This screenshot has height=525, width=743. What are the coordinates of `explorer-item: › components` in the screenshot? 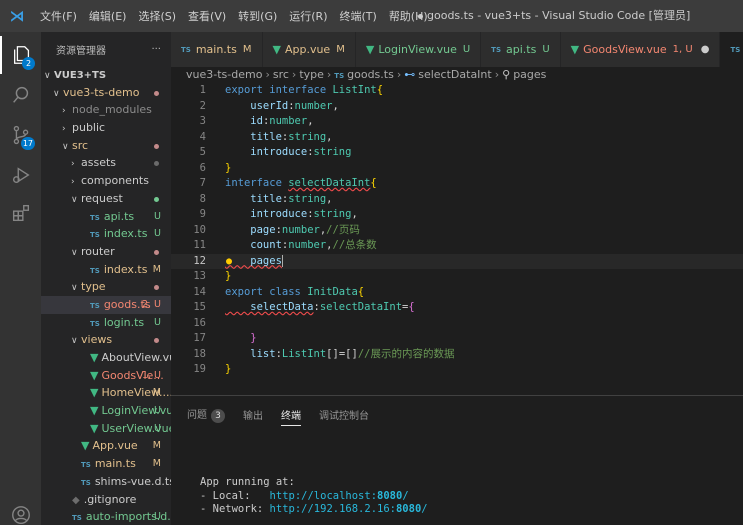 It's located at (106, 181).